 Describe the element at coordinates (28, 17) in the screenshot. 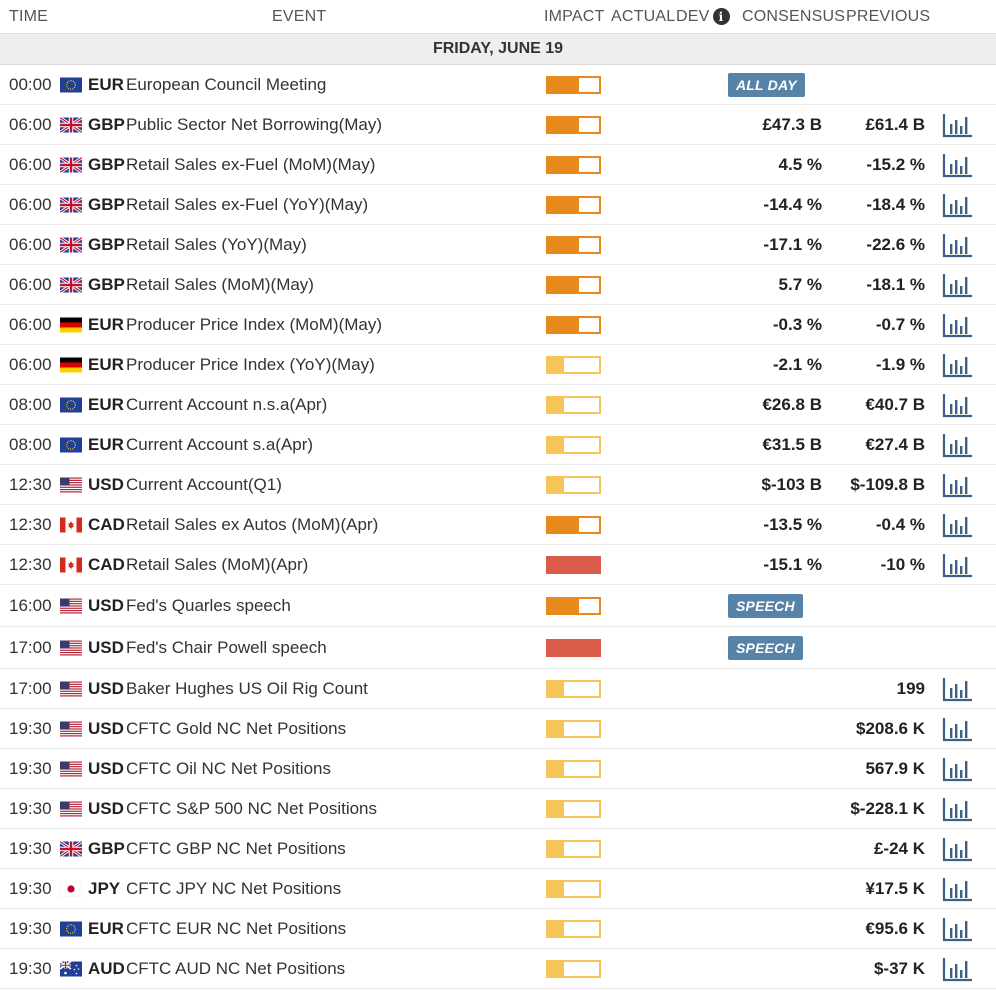

I see `header-time: TIME` at that location.